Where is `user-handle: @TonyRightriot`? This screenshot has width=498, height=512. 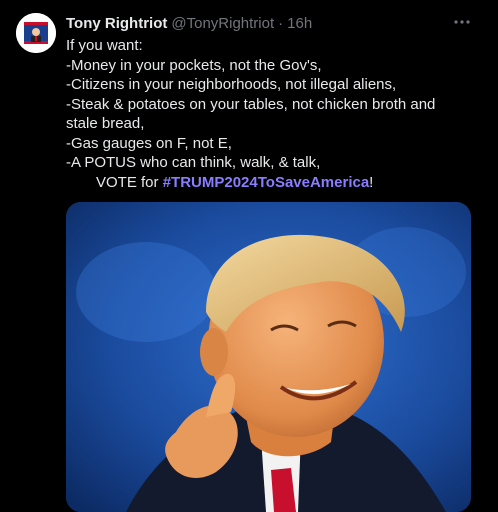
user-handle: @TonyRightriot is located at coordinates (222, 23).